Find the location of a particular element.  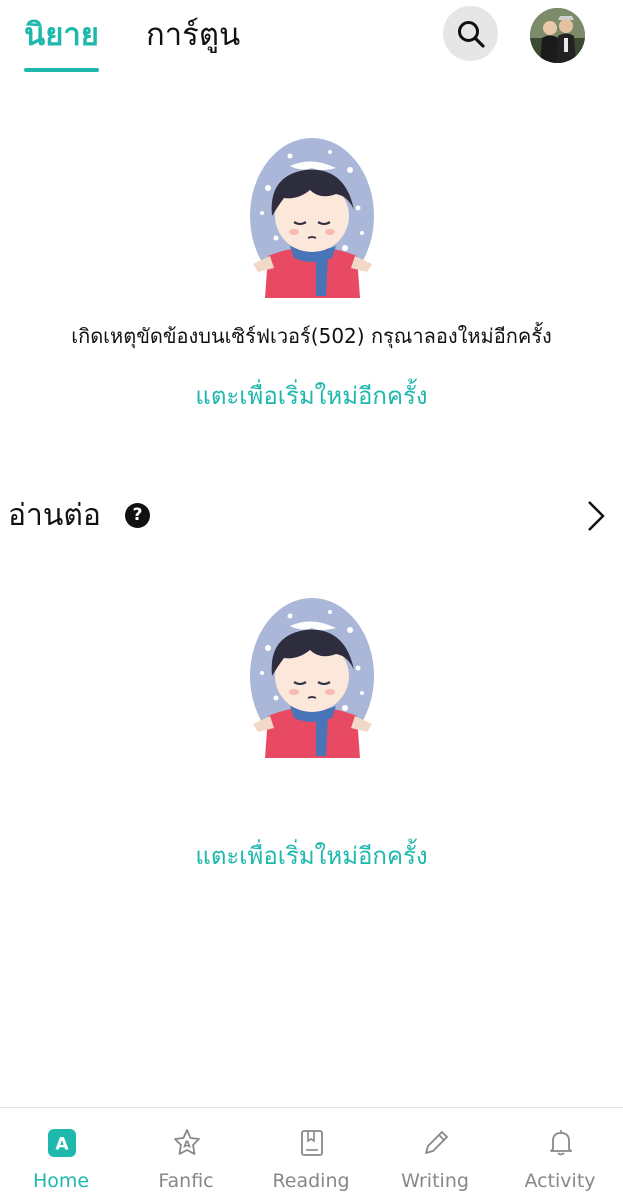

nav-activity-label: Activity is located at coordinates (560, 1181).